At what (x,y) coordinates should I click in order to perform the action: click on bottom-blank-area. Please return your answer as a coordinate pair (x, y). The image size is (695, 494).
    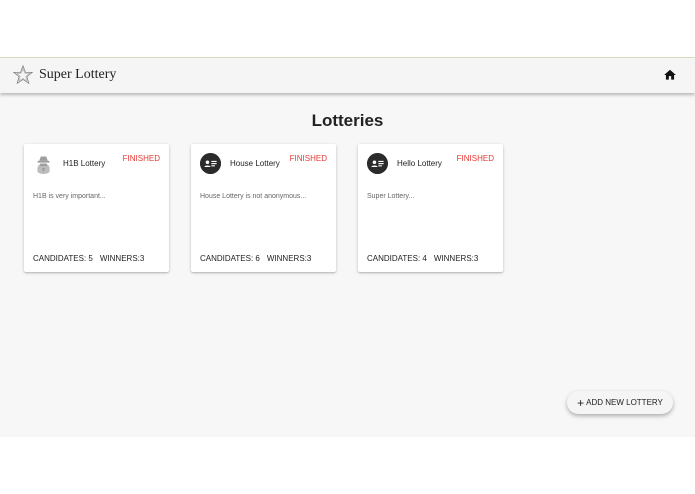
    Looking at the image, I should click on (347, 465).